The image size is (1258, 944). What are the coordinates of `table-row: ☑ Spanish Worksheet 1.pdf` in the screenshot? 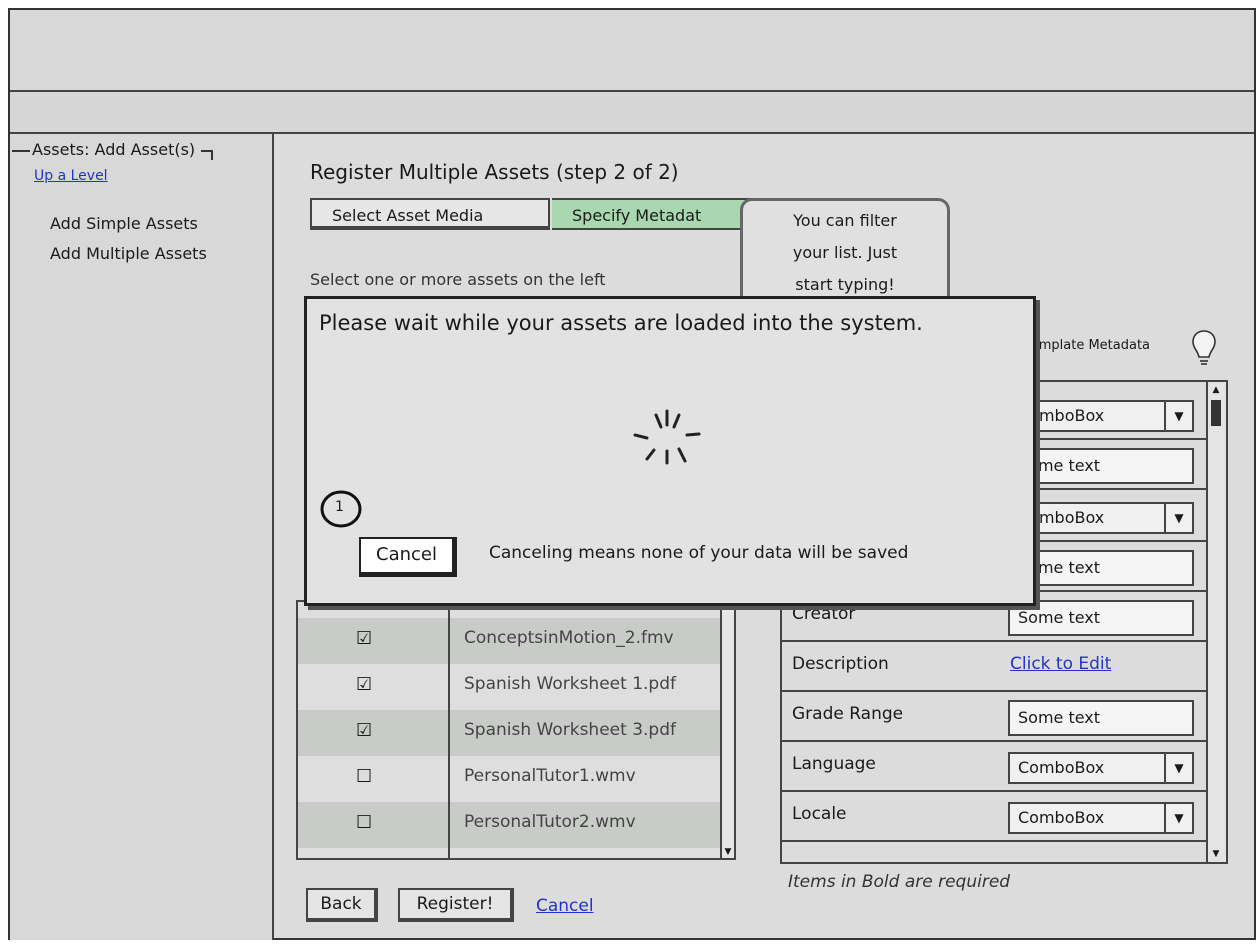 It's located at (509, 687).